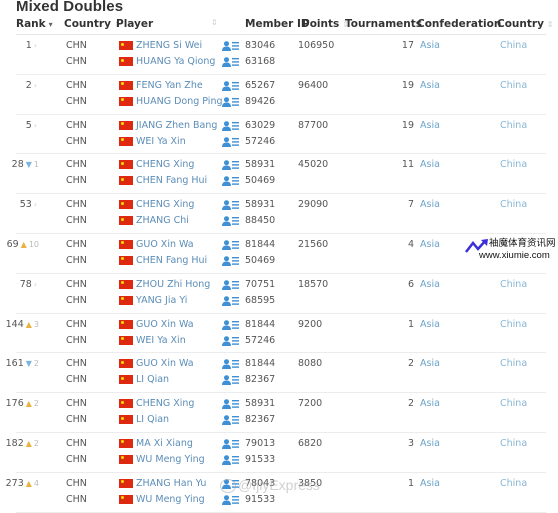 The image size is (558, 513). Describe the element at coordinates (161, 300) in the screenshot. I see `player-name-link: YANG Jia Yi` at that location.